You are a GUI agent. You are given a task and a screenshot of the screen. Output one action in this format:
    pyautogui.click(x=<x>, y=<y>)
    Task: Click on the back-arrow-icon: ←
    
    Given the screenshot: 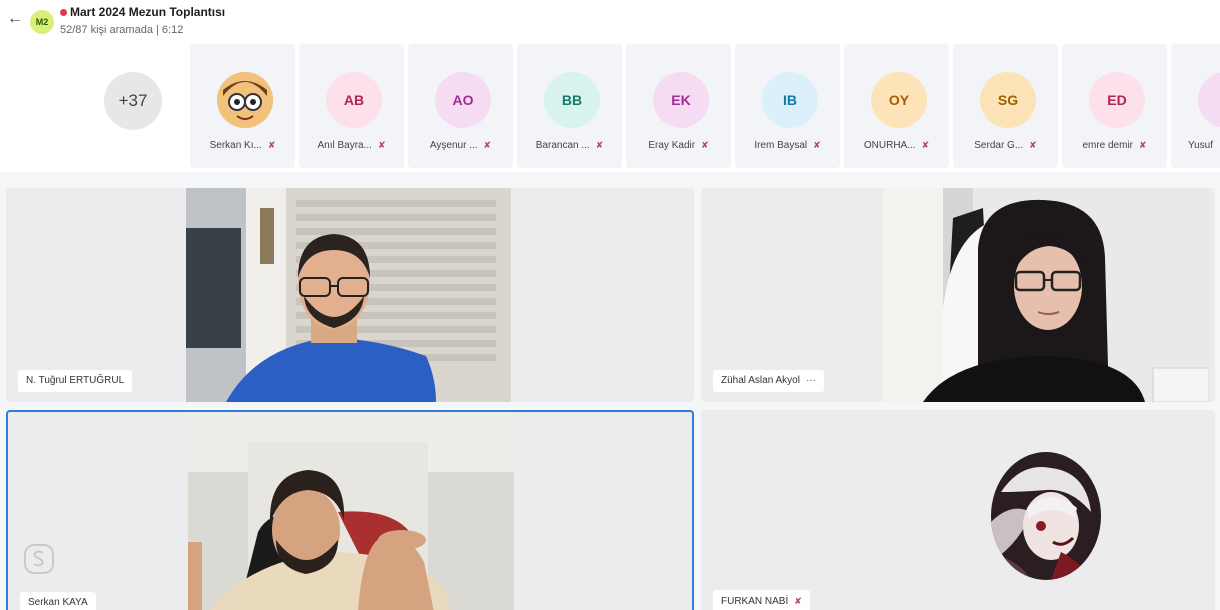 What is the action you would take?
    pyautogui.click(x=15, y=19)
    